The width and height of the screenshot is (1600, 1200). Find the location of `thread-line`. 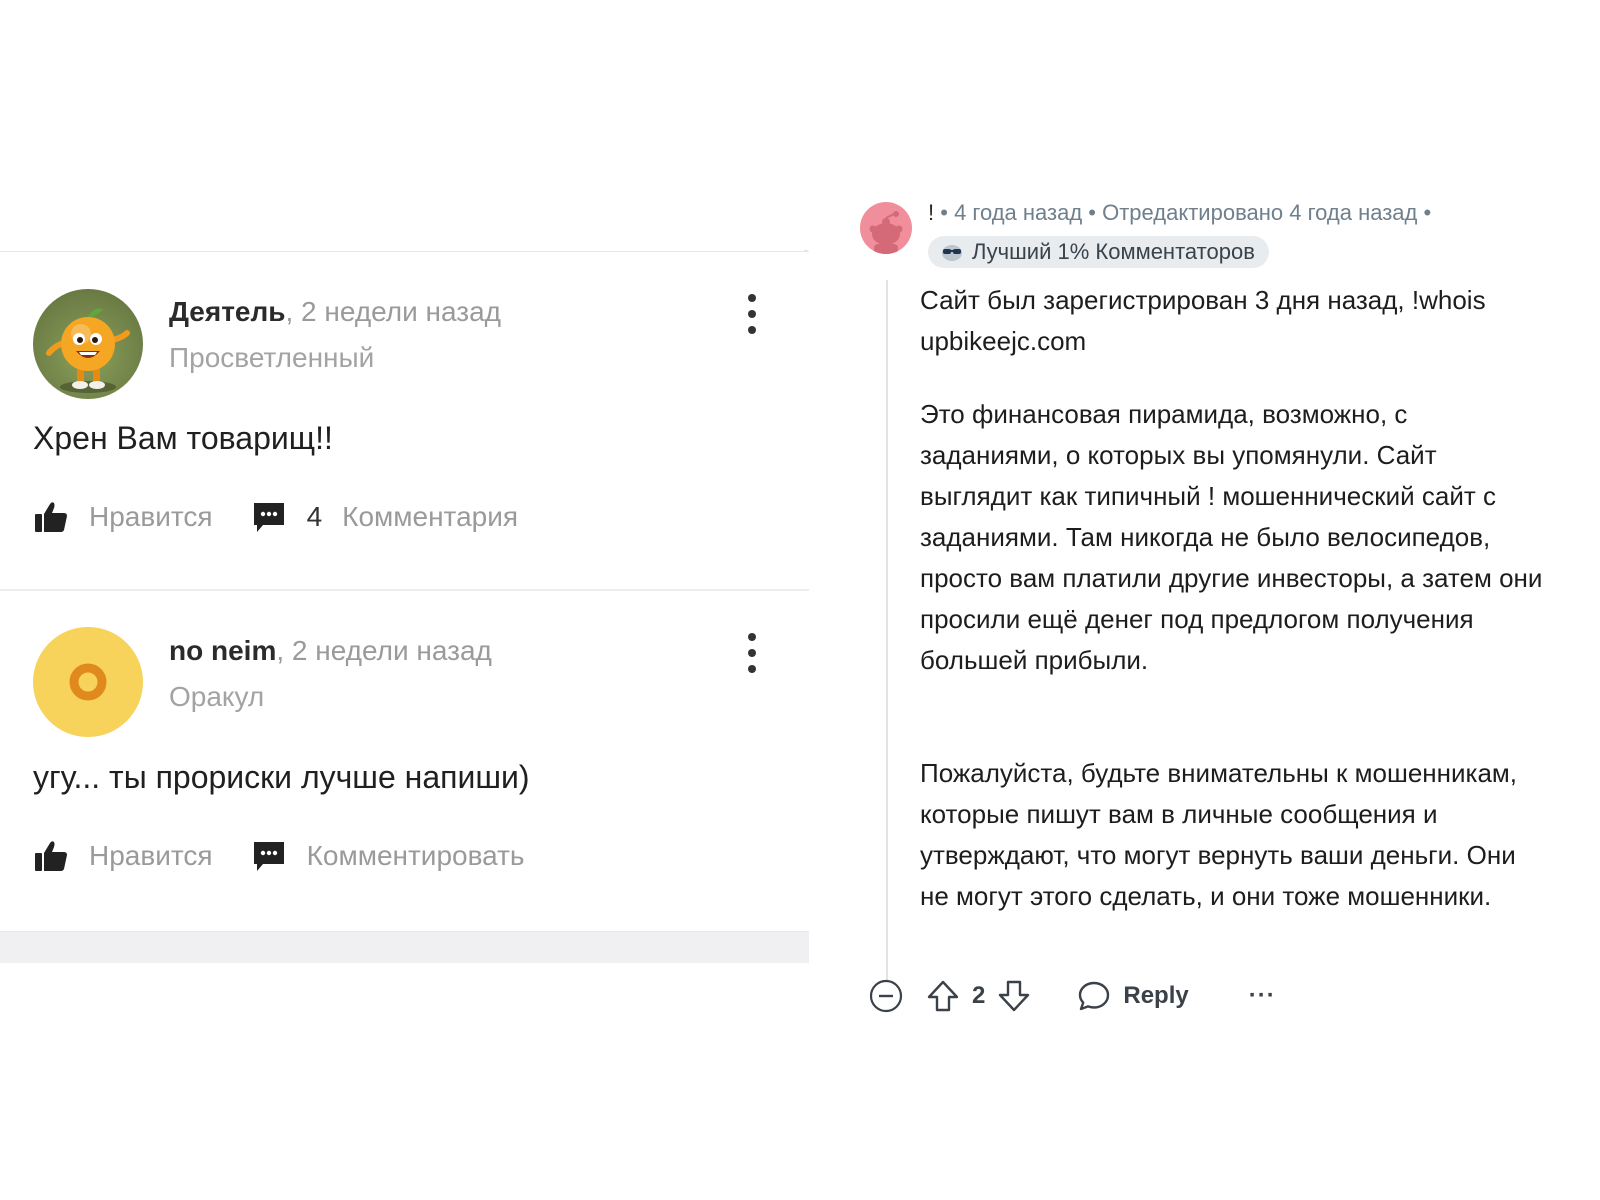

thread-line is located at coordinates (887, 645).